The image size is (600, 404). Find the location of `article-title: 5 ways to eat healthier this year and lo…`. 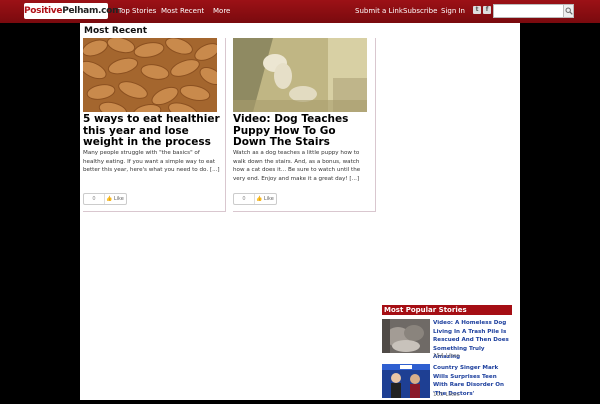

article-title: 5 ways to eat healthier this year and lo… is located at coordinates (152, 131).